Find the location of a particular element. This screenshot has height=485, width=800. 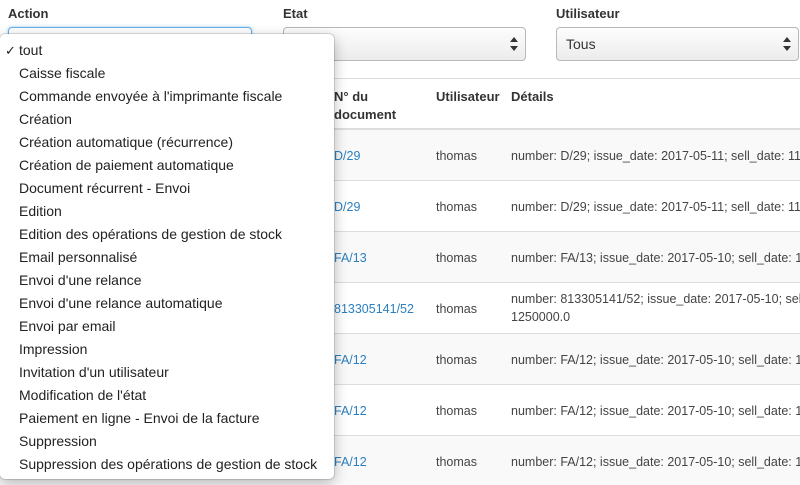

action-option: Impression is located at coordinates (167, 349).